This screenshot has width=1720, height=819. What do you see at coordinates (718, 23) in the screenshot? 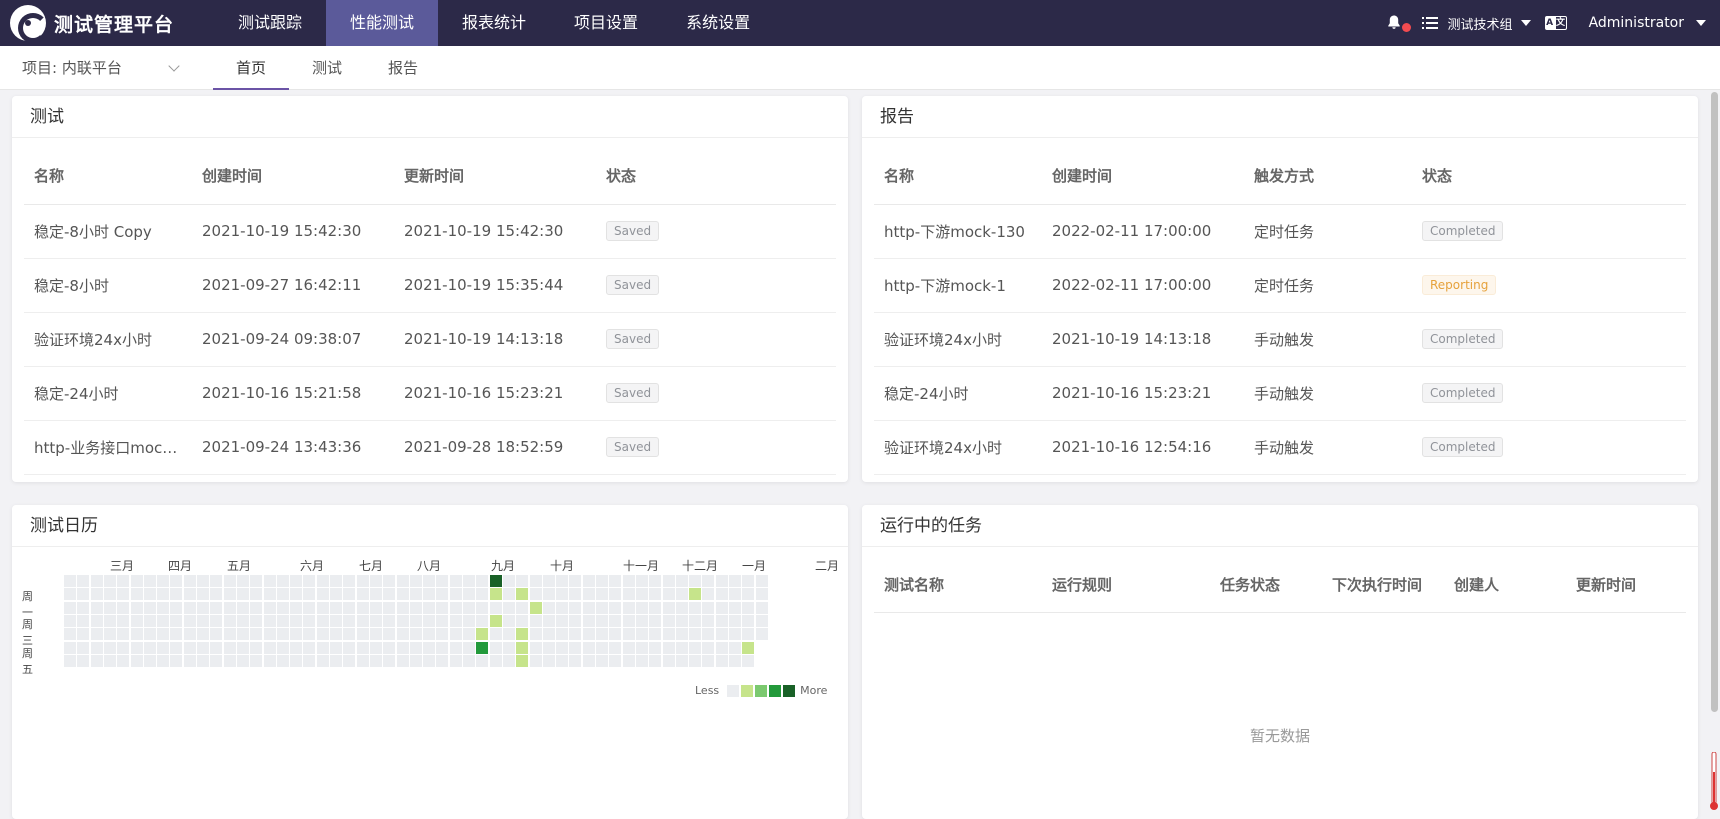
I see `nav-system-settings: 系统设置` at bounding box center [718, 23].